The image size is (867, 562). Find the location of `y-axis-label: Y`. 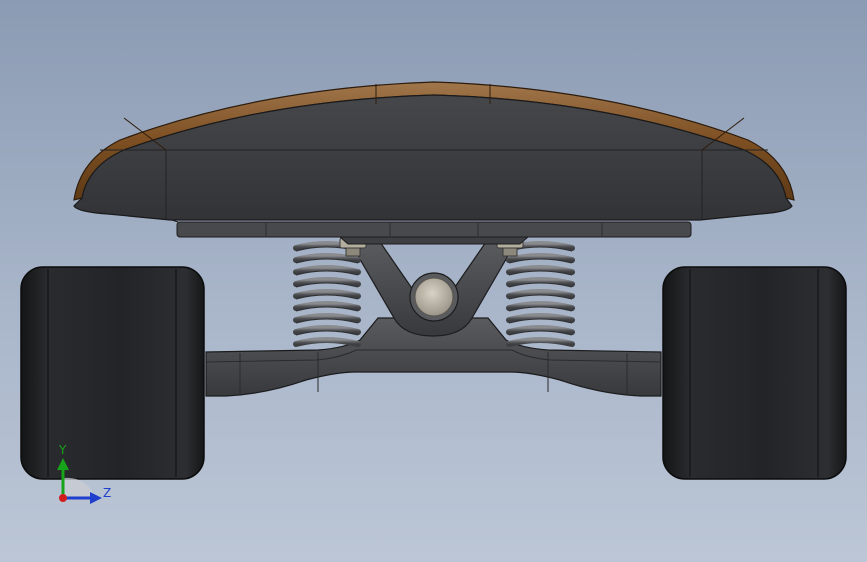

y-axis-label: Y is located at coordinates (63, 450).